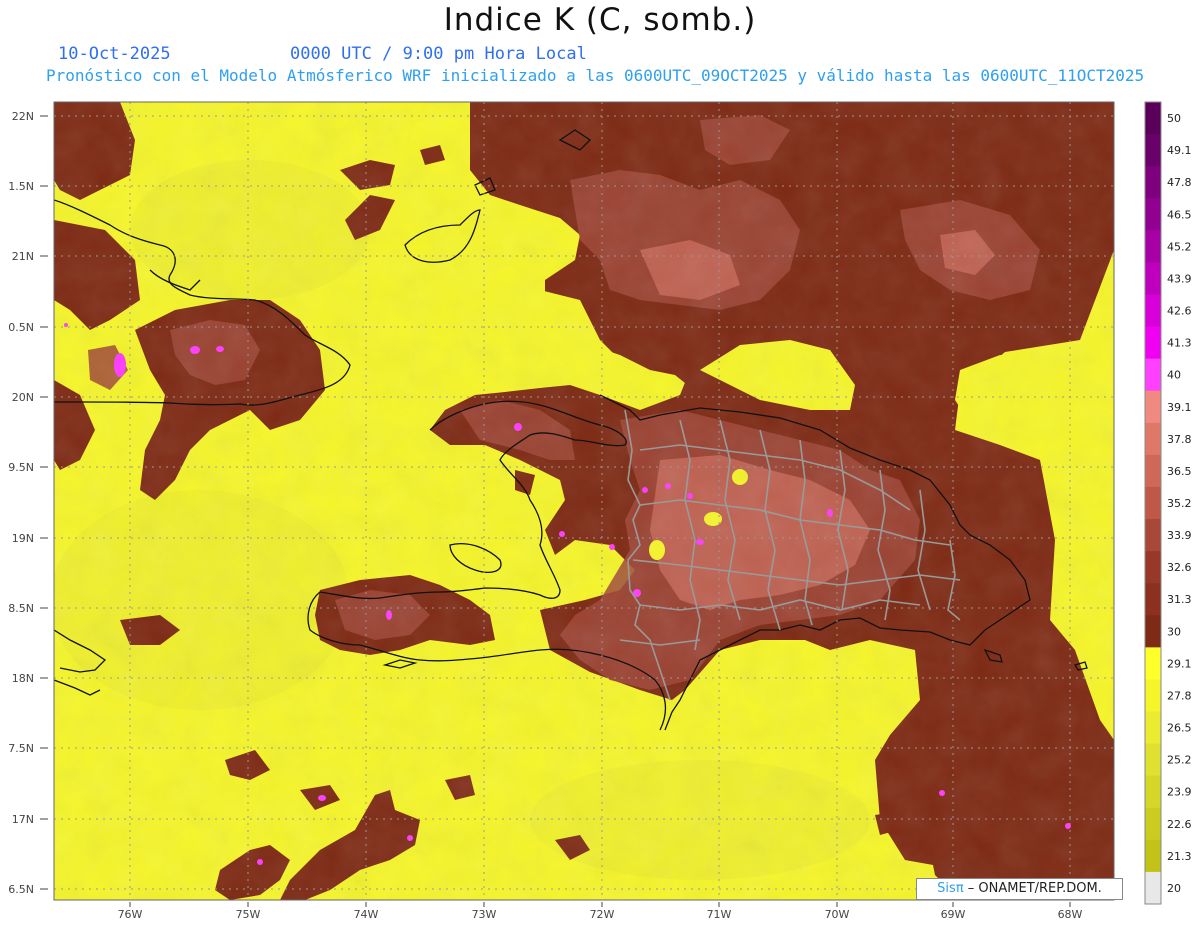 The height and width of the screenshot is (927, 1200). I want to click on colorbar-label: 39.1, so click(1179, 407).